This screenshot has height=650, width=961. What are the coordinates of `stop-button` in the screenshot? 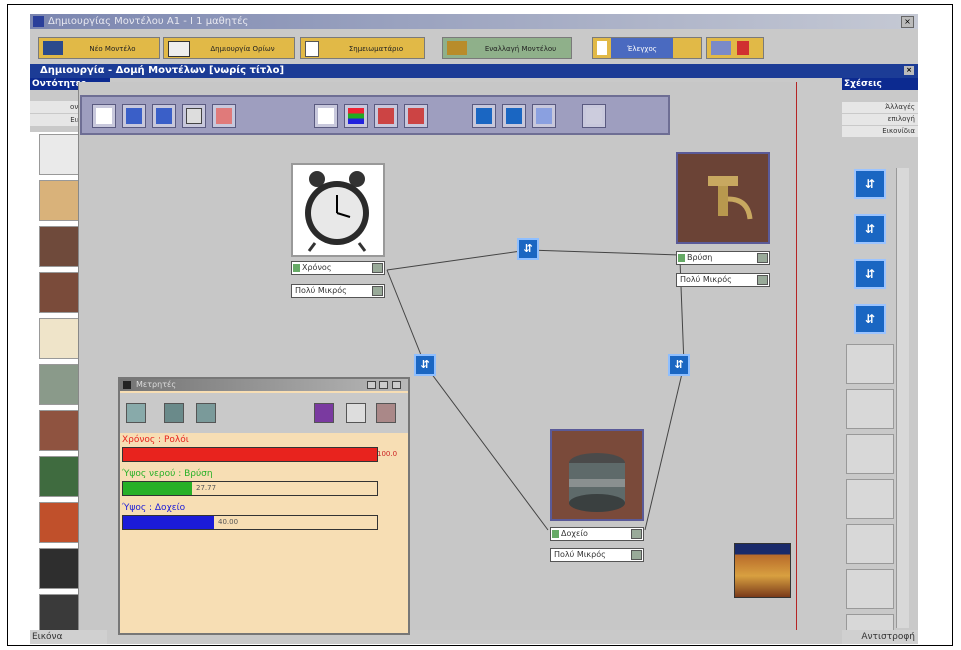 It's located at (514, 116).